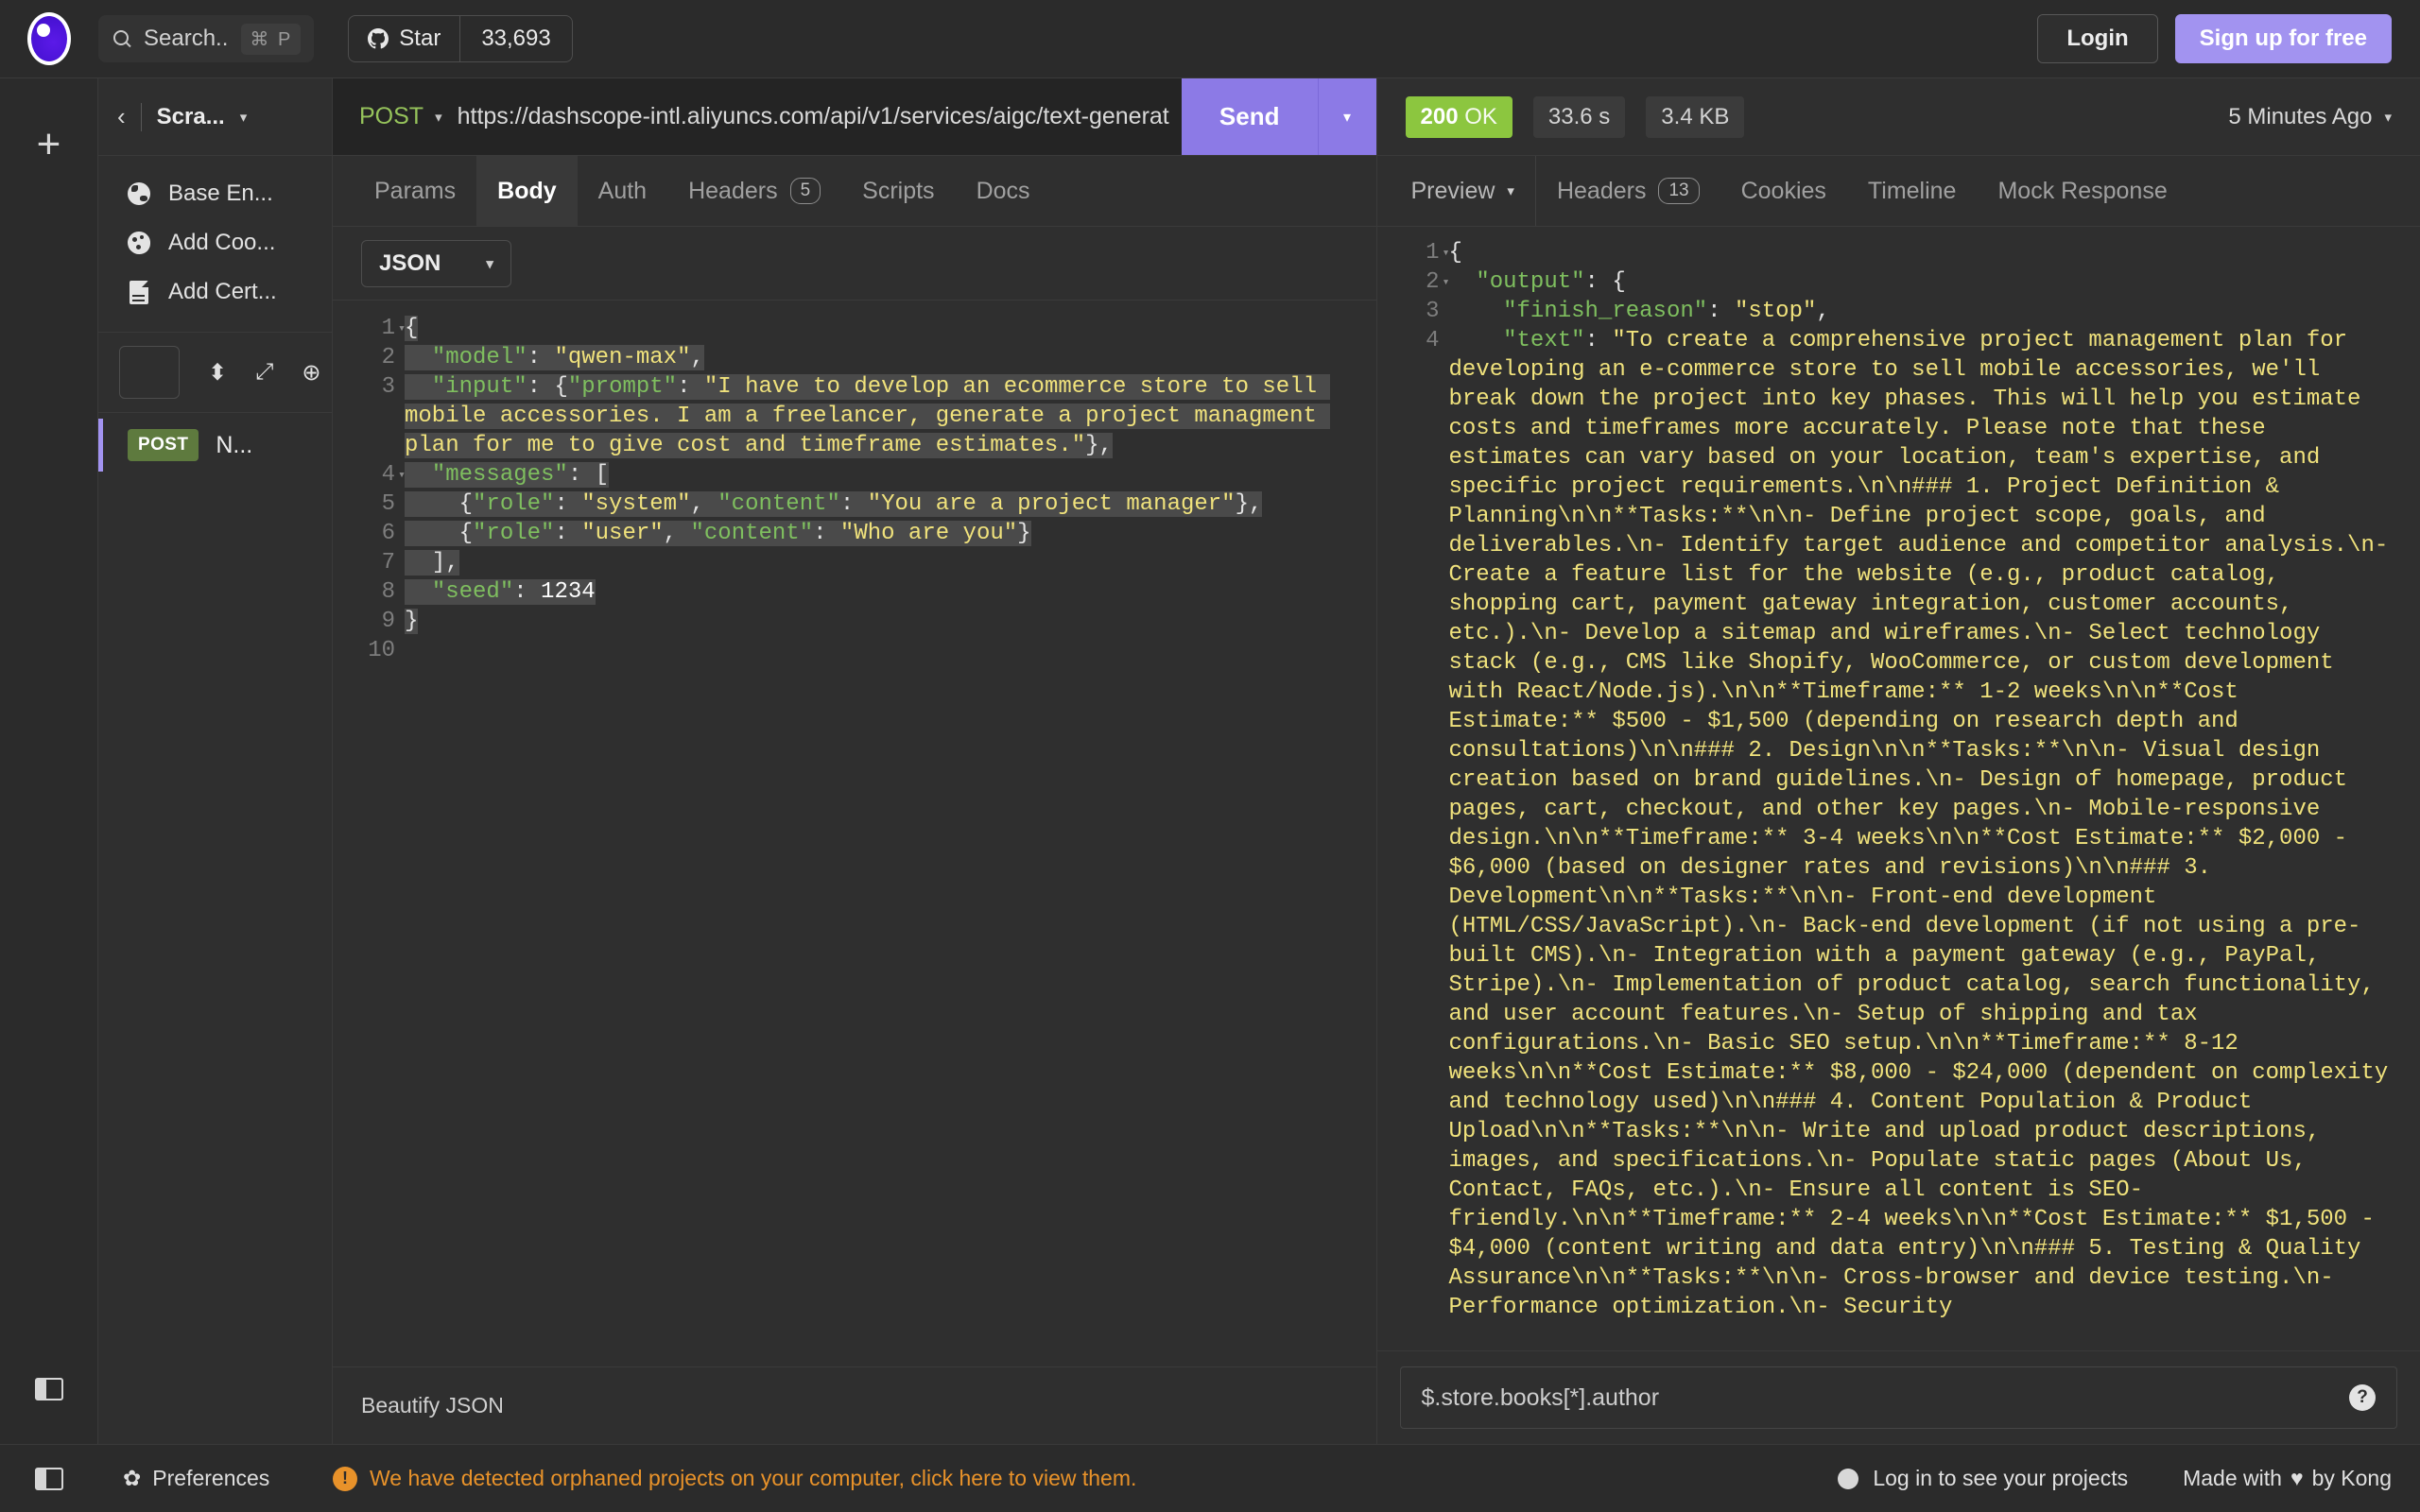 Image resolution: width=2420 pixels, height=1512 pixels. Describe the element at coordinates (2352, 1478) in the screenshot. I see `made-with-suffix: by Kong` at that location.